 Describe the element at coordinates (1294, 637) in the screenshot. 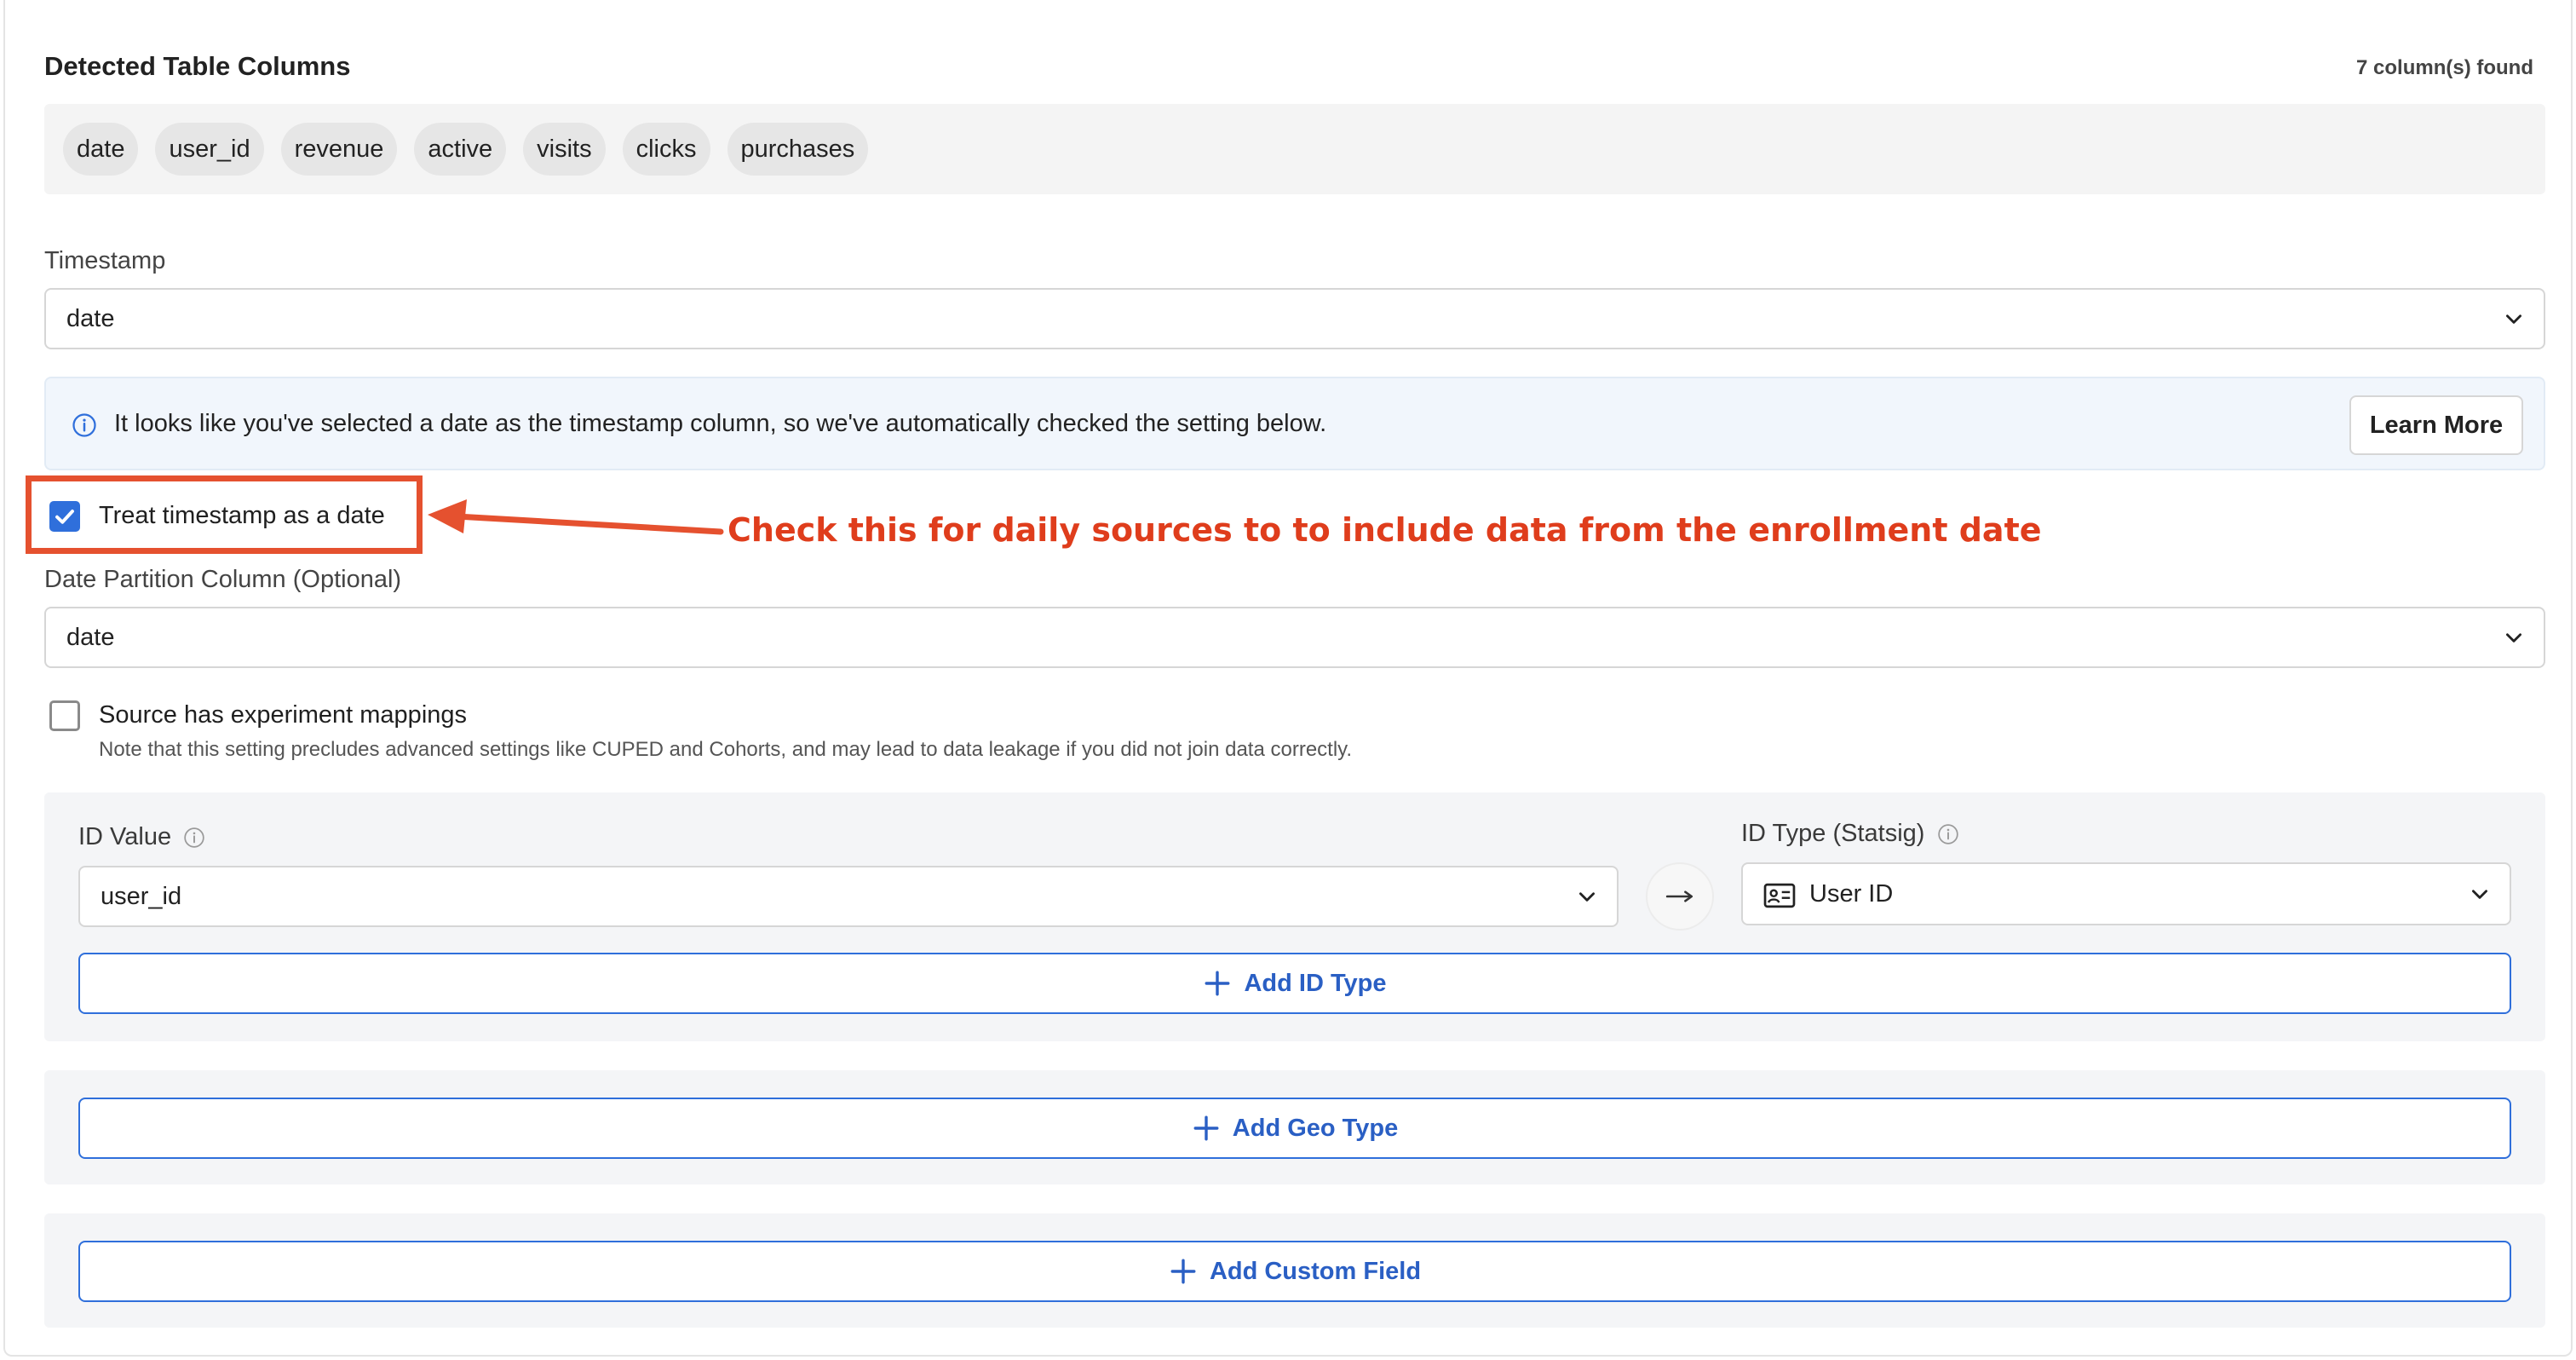

I see `date-partition-select: date` at that location.